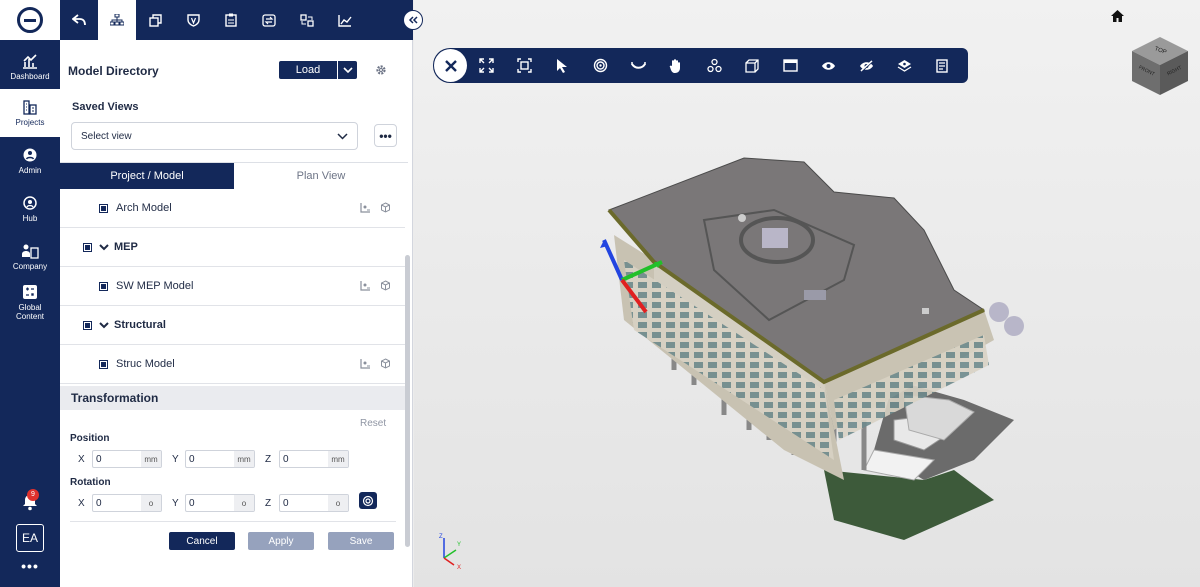 This screenshot has height=587, width=1200. What do you see at coordinates (127, 459) in the screenshot?
I see `position-x-input: 0 mm` at bounding box center [127, 459].